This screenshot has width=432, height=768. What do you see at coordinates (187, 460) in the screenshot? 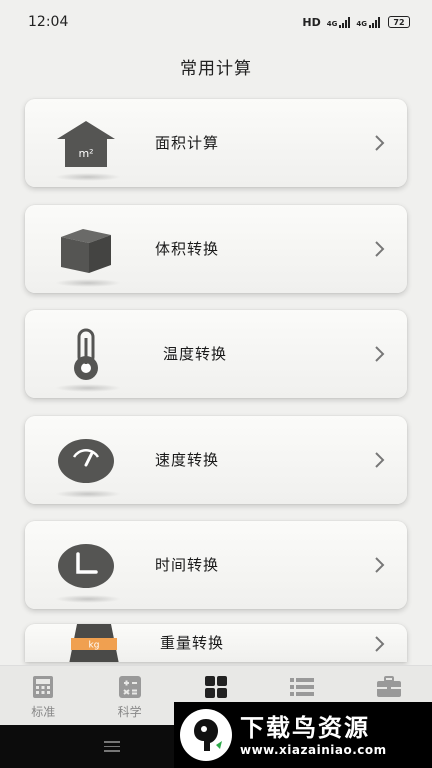
I see `item-label: 速度转换` at bounding box center [187, 460].